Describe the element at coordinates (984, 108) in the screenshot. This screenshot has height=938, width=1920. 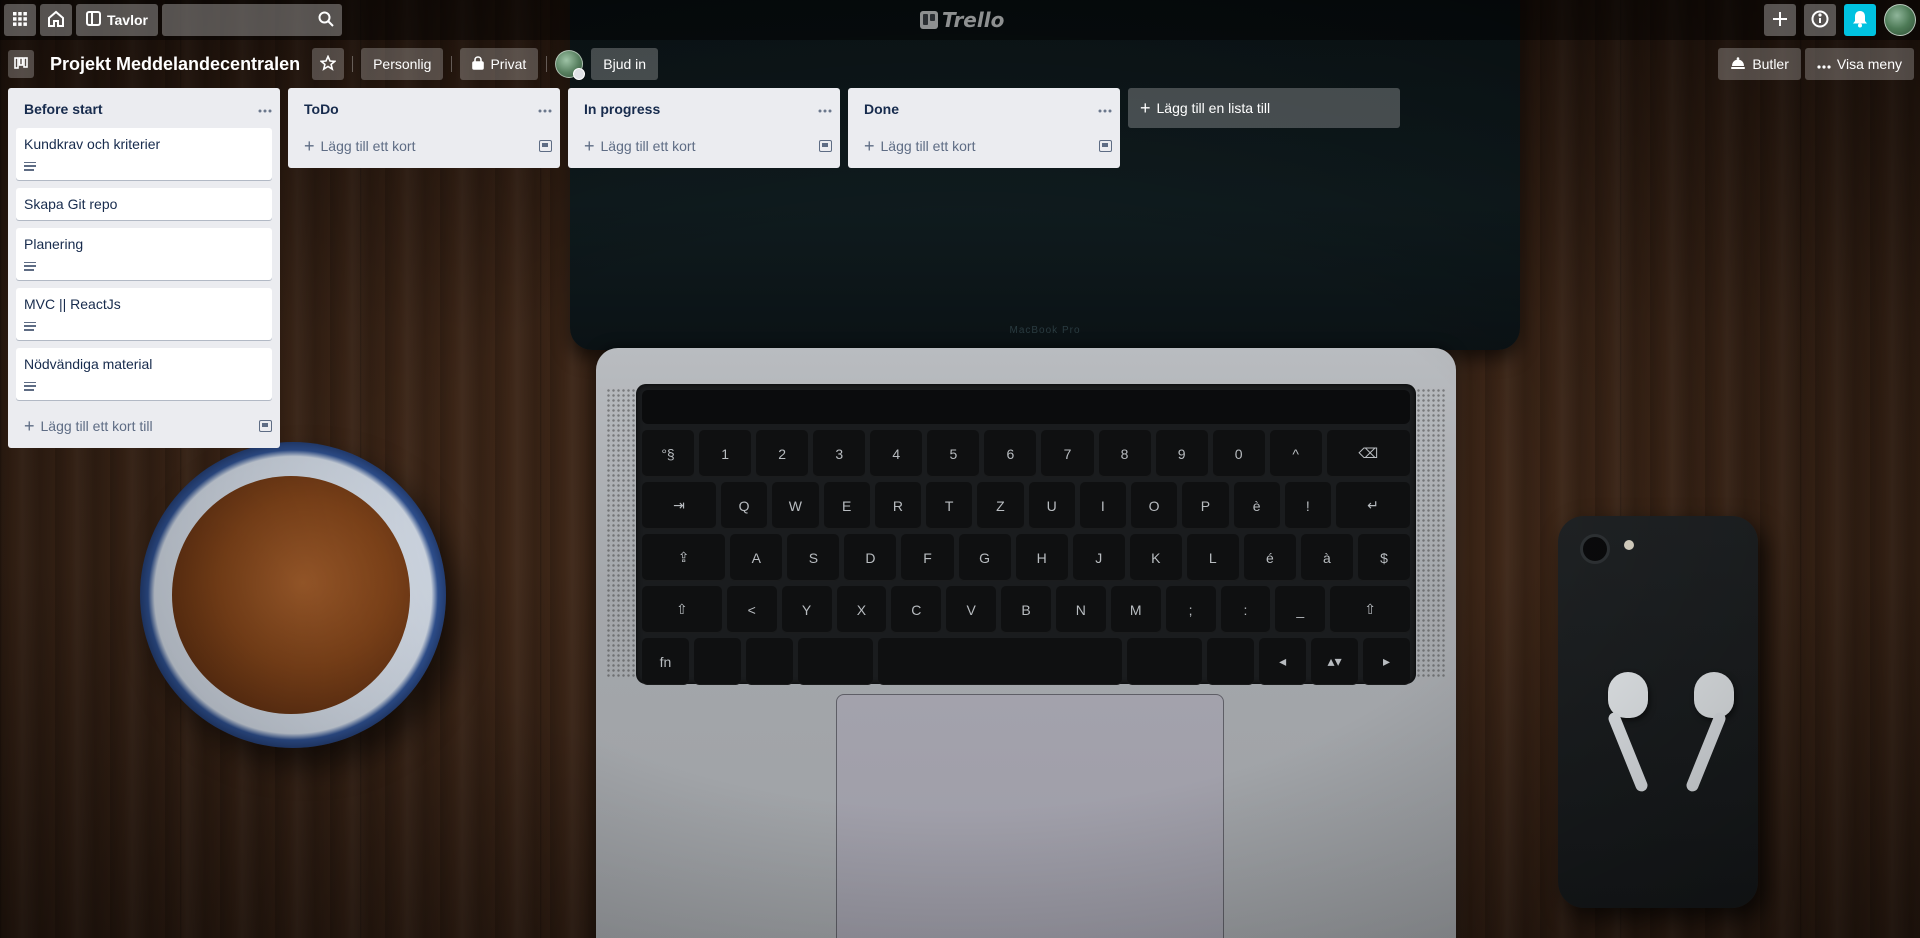
I see `list-header: Done` at that location.